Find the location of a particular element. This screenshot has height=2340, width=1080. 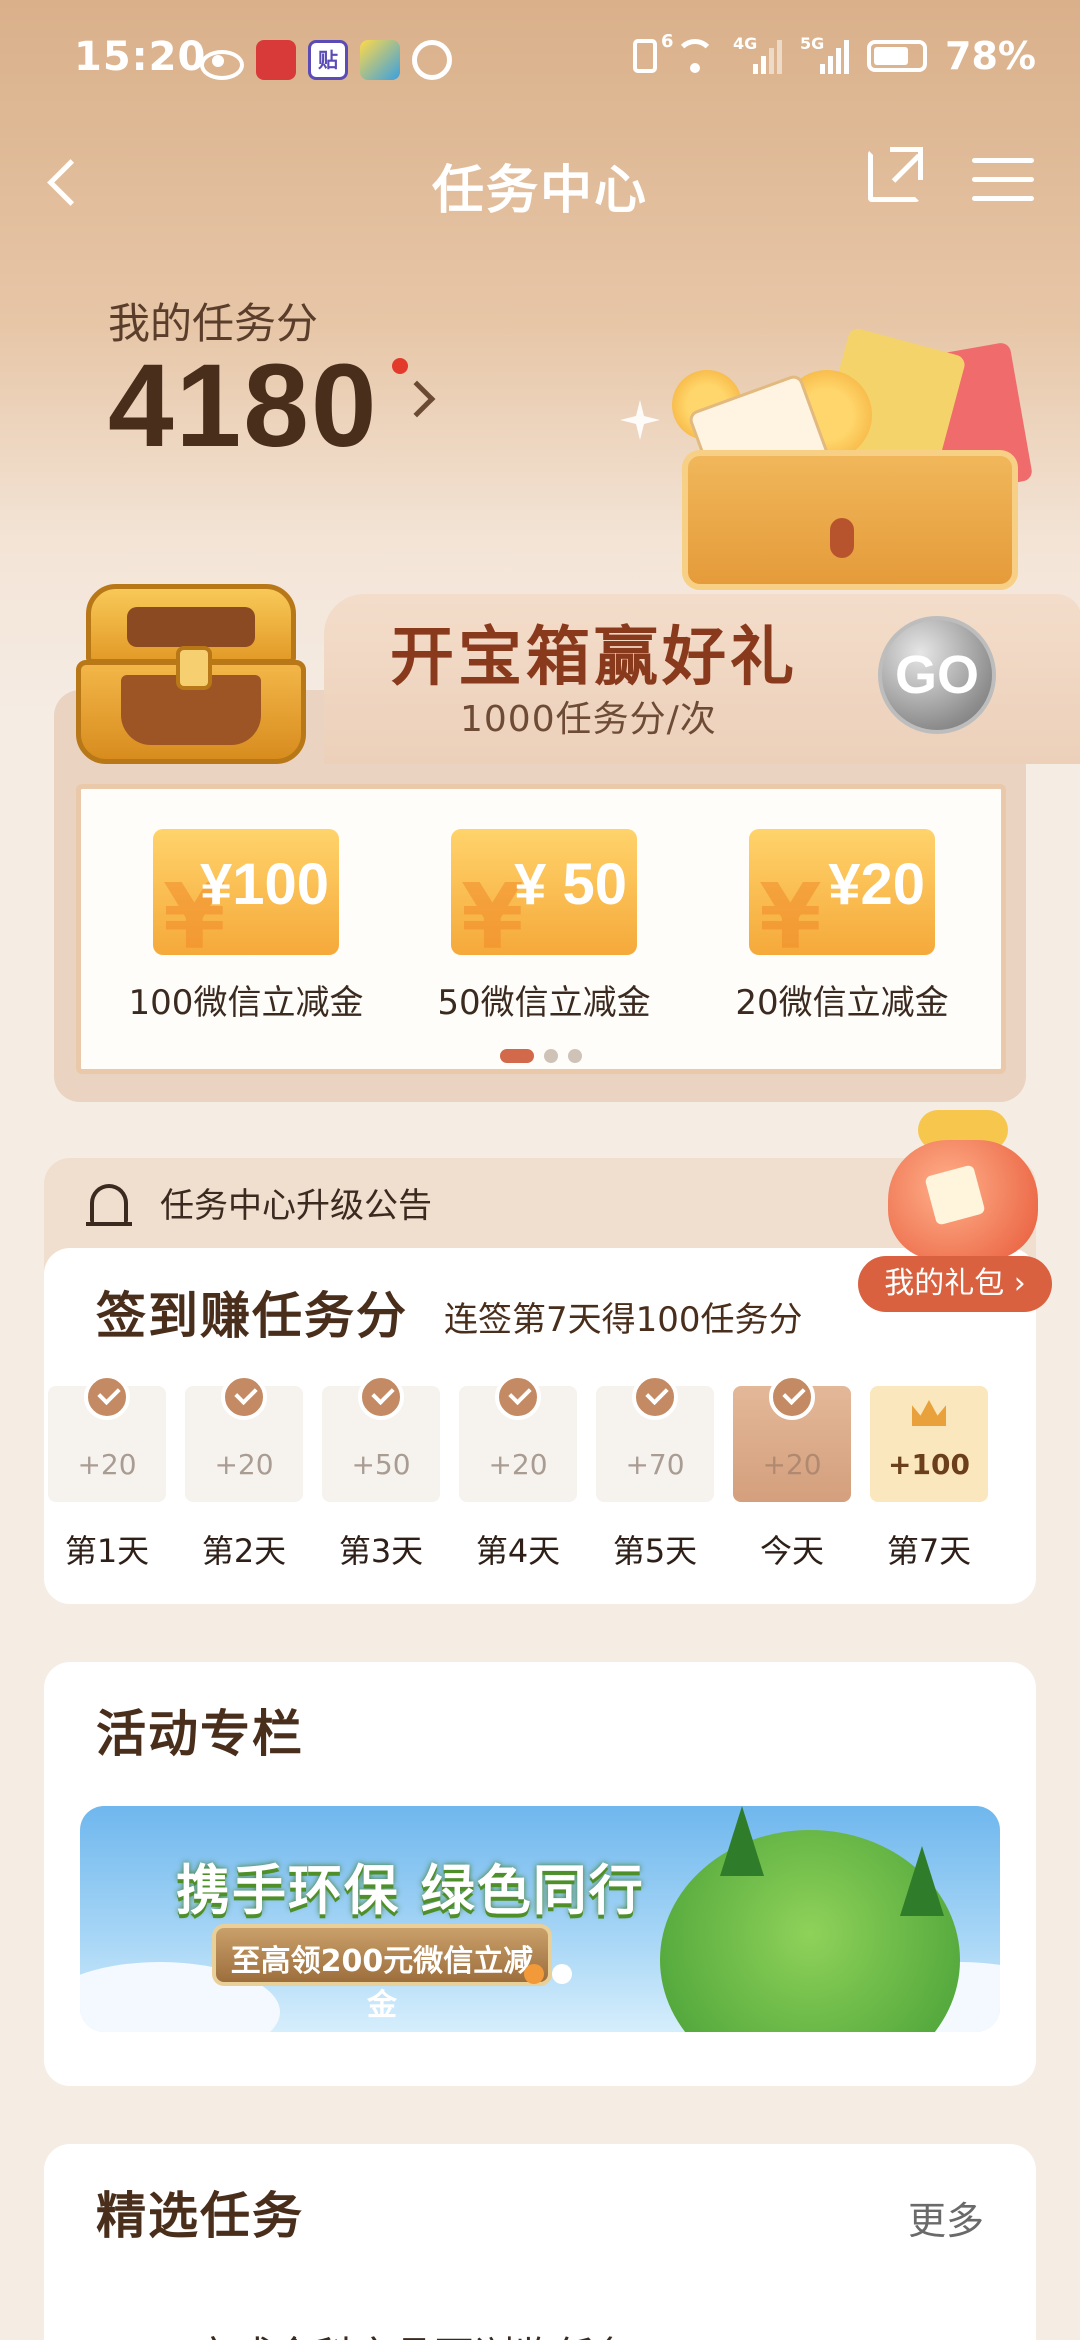

network-5g-label: 5G is located at coordinates (812, 43).